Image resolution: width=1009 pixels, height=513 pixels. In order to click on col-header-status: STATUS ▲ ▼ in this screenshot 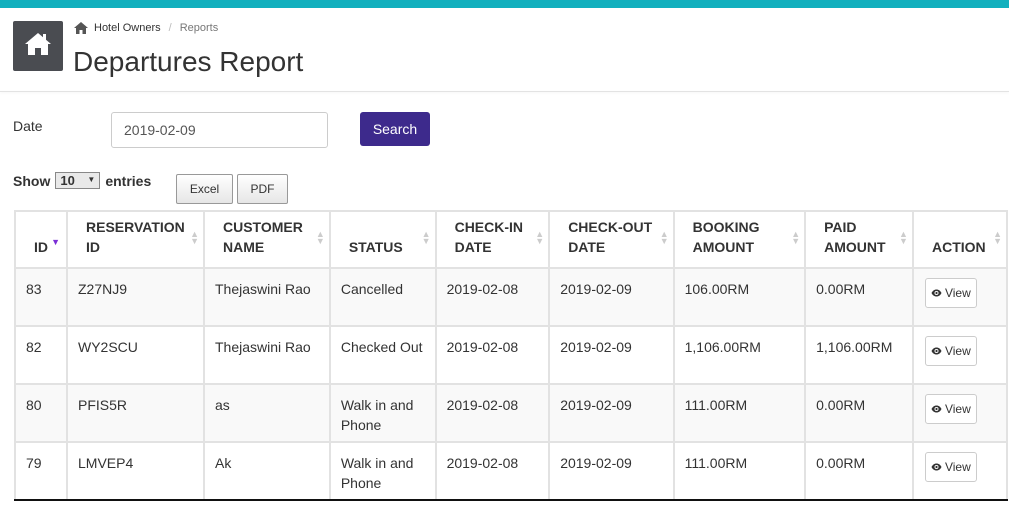, I will do `click(382, 239)`.